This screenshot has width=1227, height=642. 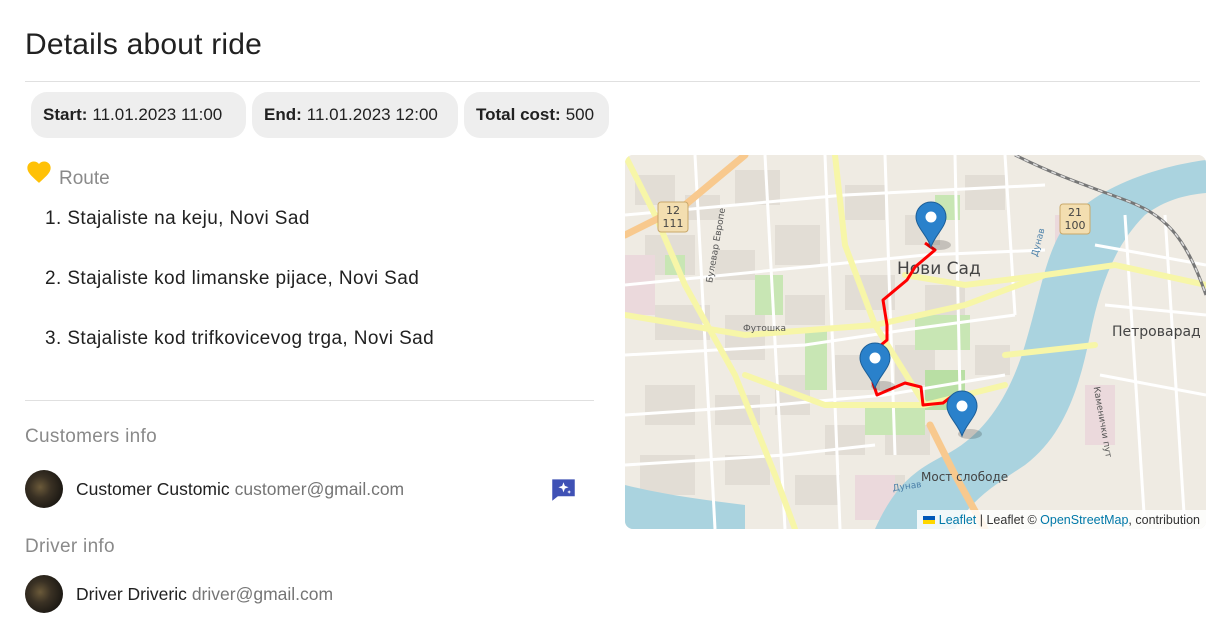 What do you see at coordinates (39, 172) in the screenshot?
I see `heart-icon` at bounding box center [39, 172].